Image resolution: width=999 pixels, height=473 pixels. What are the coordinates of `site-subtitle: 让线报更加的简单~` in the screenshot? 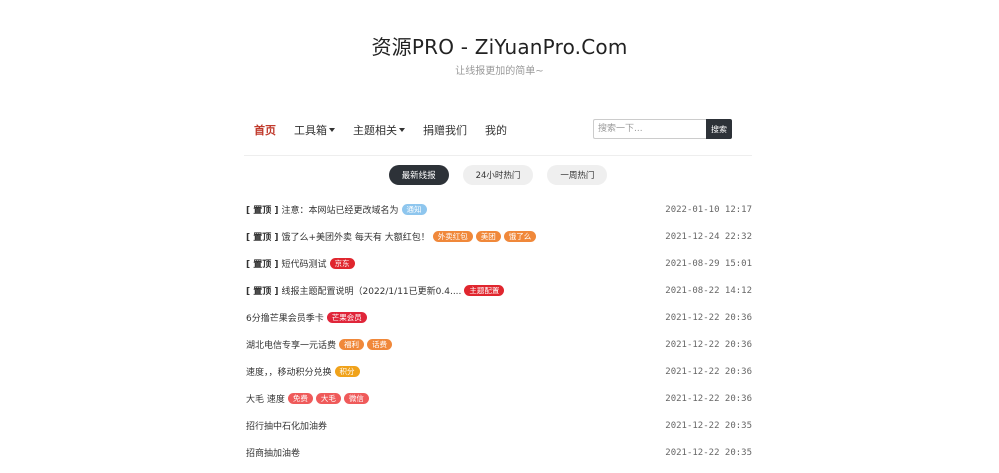 It's located at (499, 71).